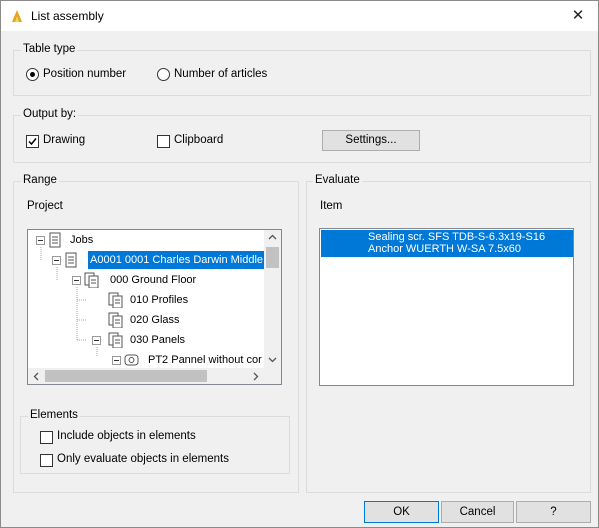 The height and width of the screenshot is (528, 599). I want to click on checkmark-icon, so click(32, 142).